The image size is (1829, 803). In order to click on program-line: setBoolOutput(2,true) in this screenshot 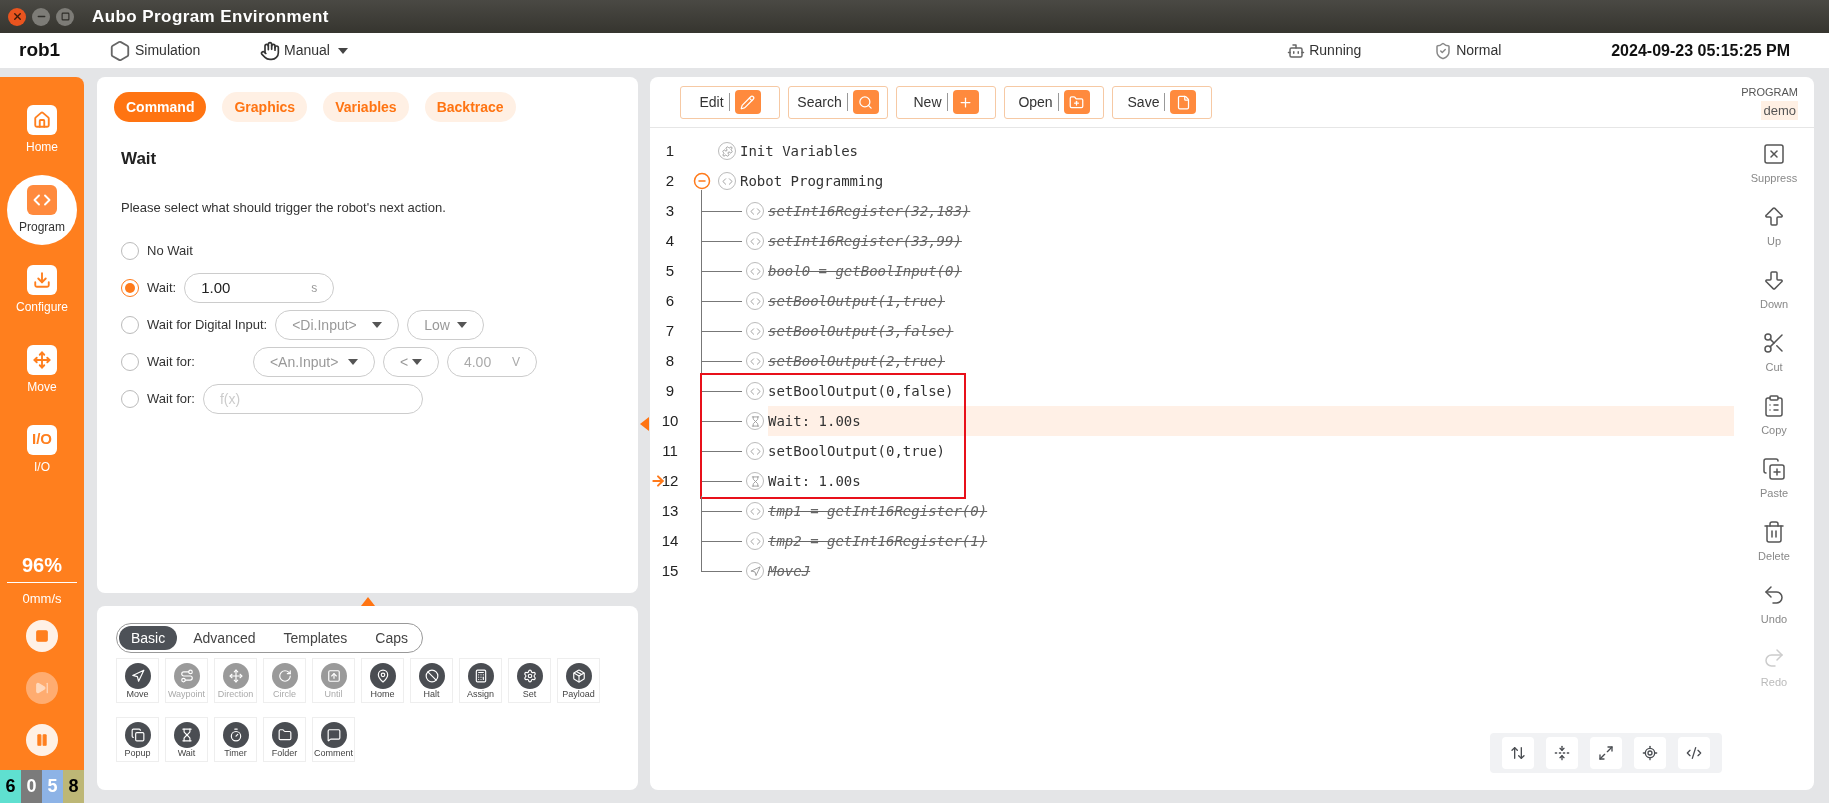, I will do `click(856, 361)`.